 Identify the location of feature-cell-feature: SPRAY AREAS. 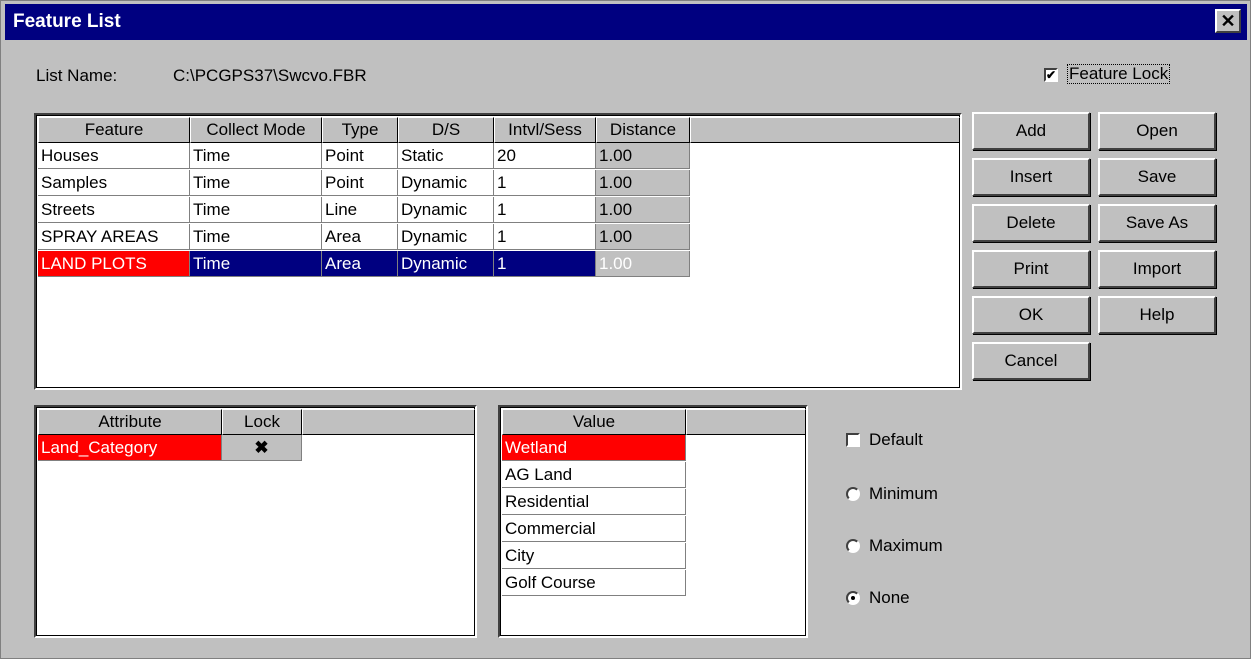
(114, 237).